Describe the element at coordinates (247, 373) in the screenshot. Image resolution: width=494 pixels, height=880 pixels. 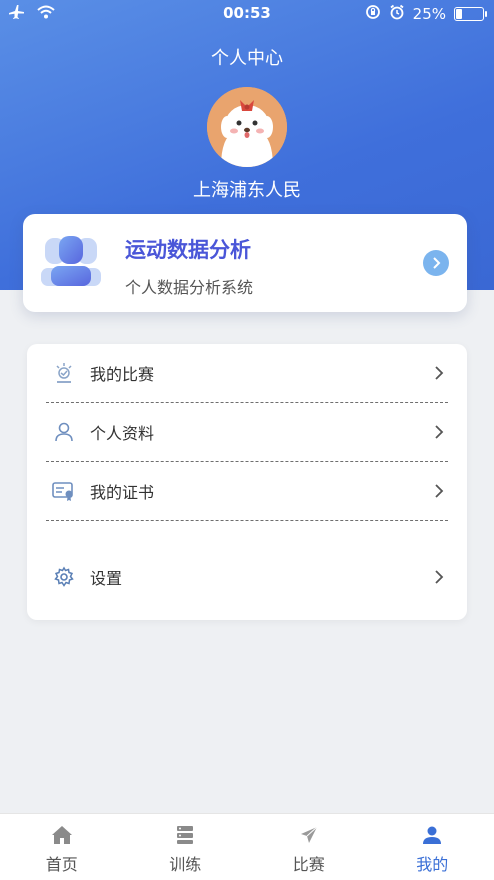
I see `menu-item-my-matches: 我的比赛` at that location.